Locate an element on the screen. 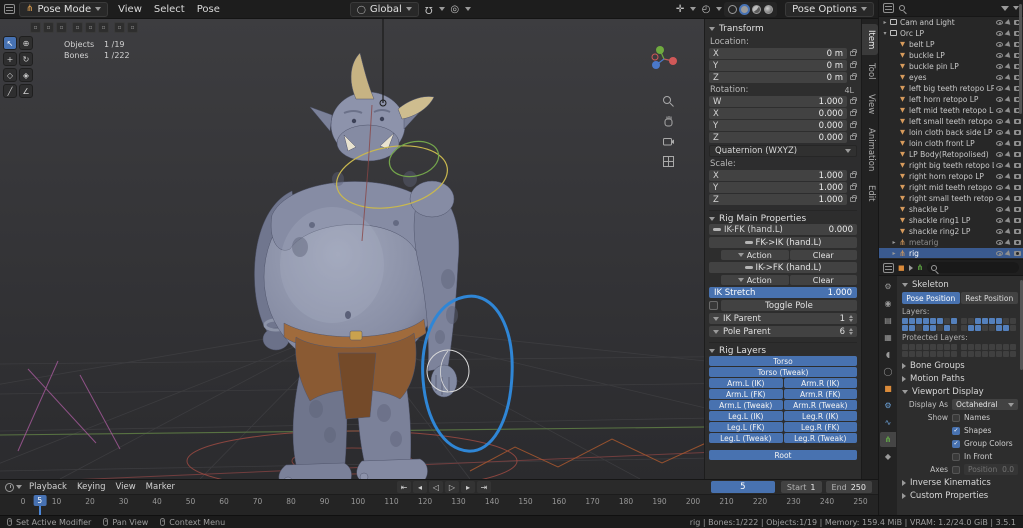 The width and height of the screenshot is (1023, 528). editor-type-icon is located at coordinates (888, 8).